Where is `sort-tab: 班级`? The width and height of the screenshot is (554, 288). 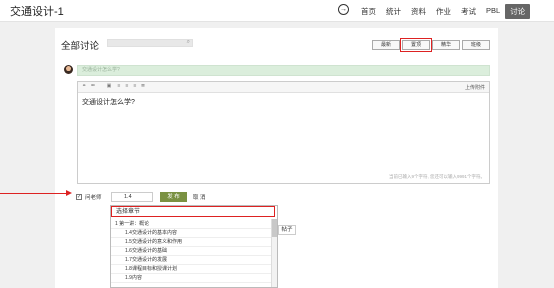
sort-tab: 班级 is located at coordinates (476, 45).